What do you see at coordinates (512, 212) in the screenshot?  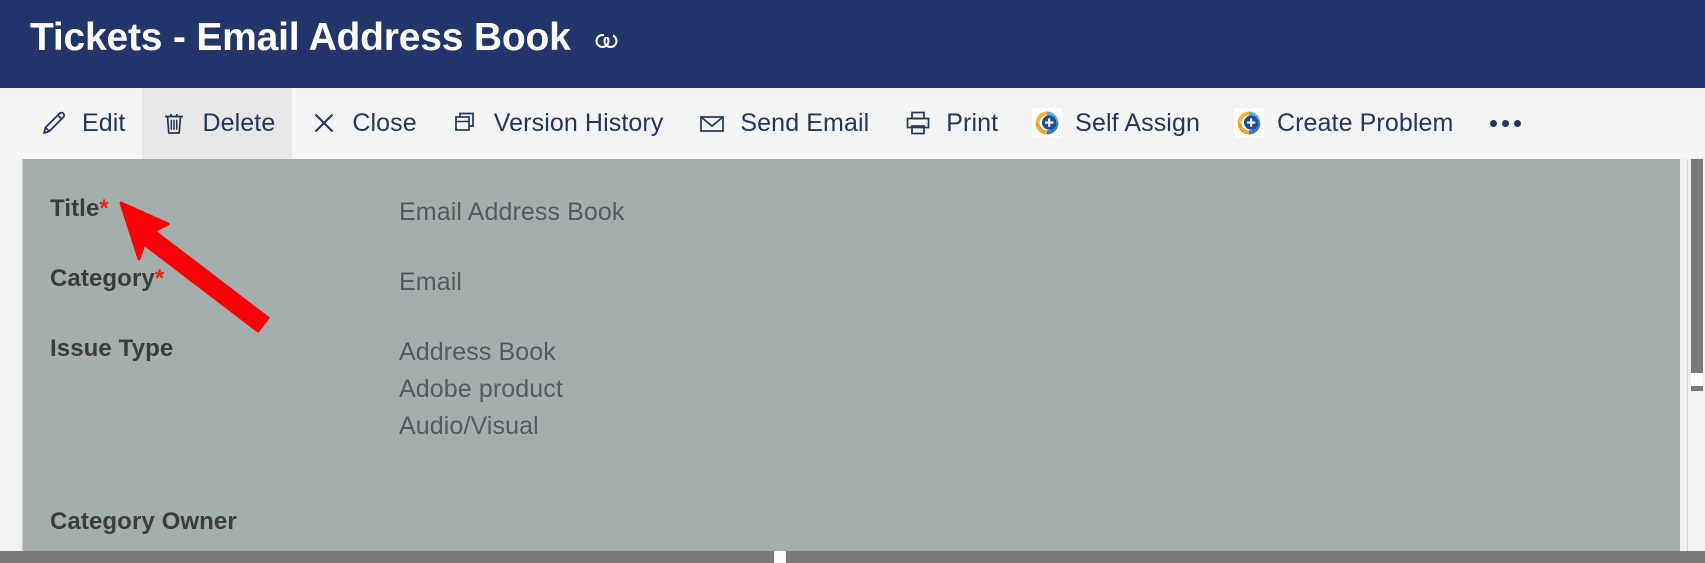 I see `field-value-title: Email Address Book` at bounding box center [512, 212].